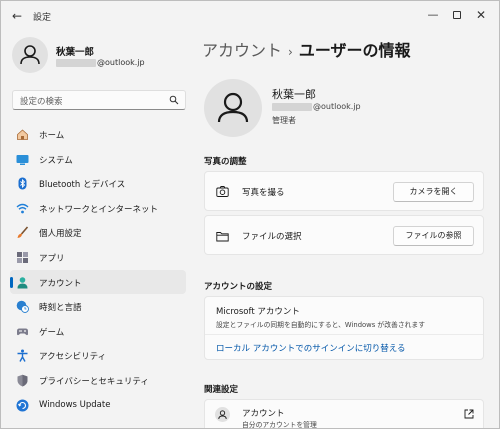 This screenshot has height=429, width=500. I want to click on sidebar-item-apps: アプリ, so click(98, 257).